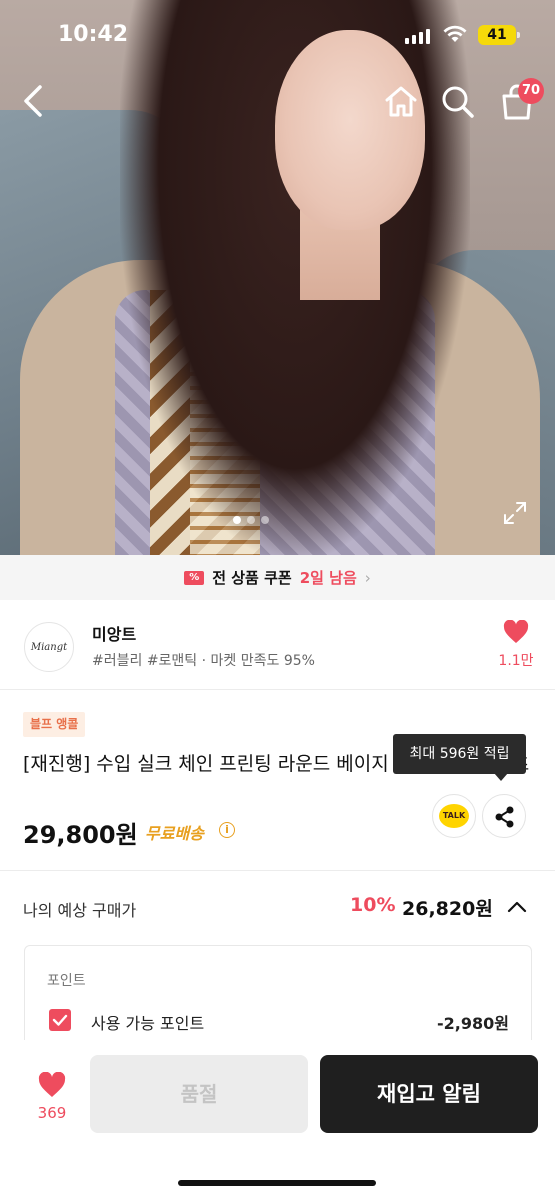 This screenshot has width=555, height=1200. What do you see at coordinates (401, 102) in the screenshot?
I see `home-icon` at bounding box center [401, 102].